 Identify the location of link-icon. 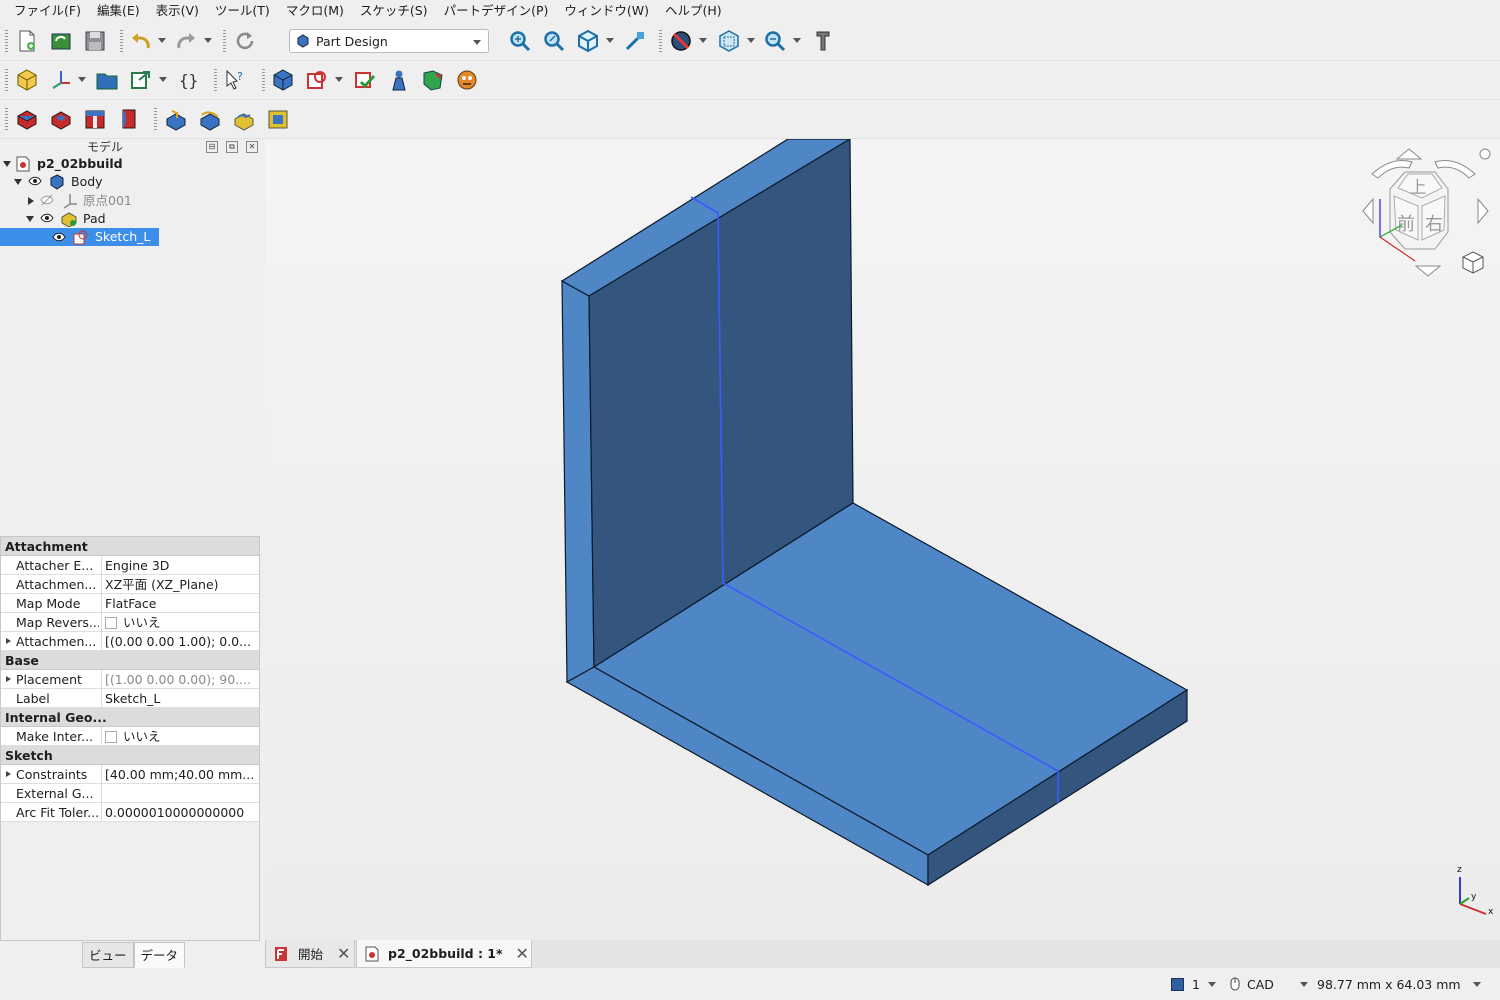
(141, 80).